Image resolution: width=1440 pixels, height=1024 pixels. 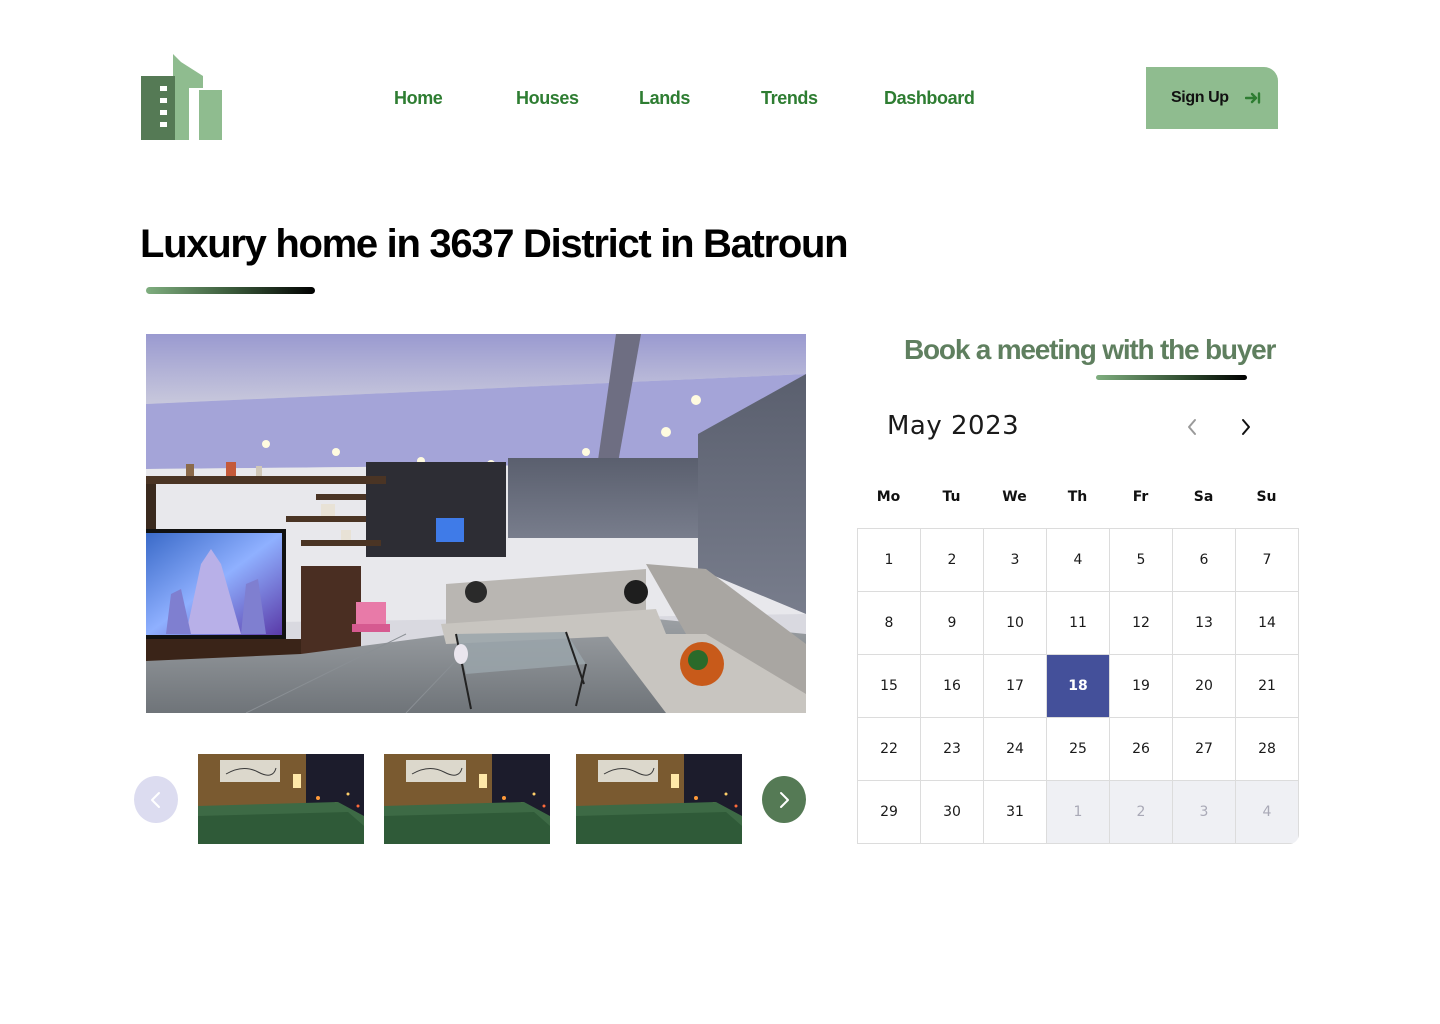 What do you see at coordinates (1267, 686) in the screenshot?
I see `calendar-day: 21` at bounding box center [1267, 686].